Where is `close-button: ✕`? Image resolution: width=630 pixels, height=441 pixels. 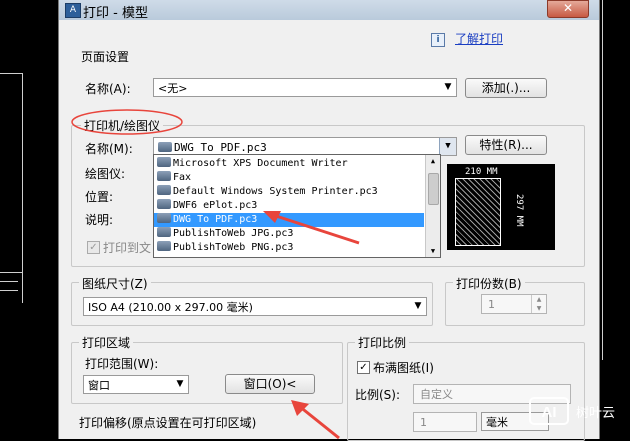 close-button: ✕ is located at coordinates (568, 9).